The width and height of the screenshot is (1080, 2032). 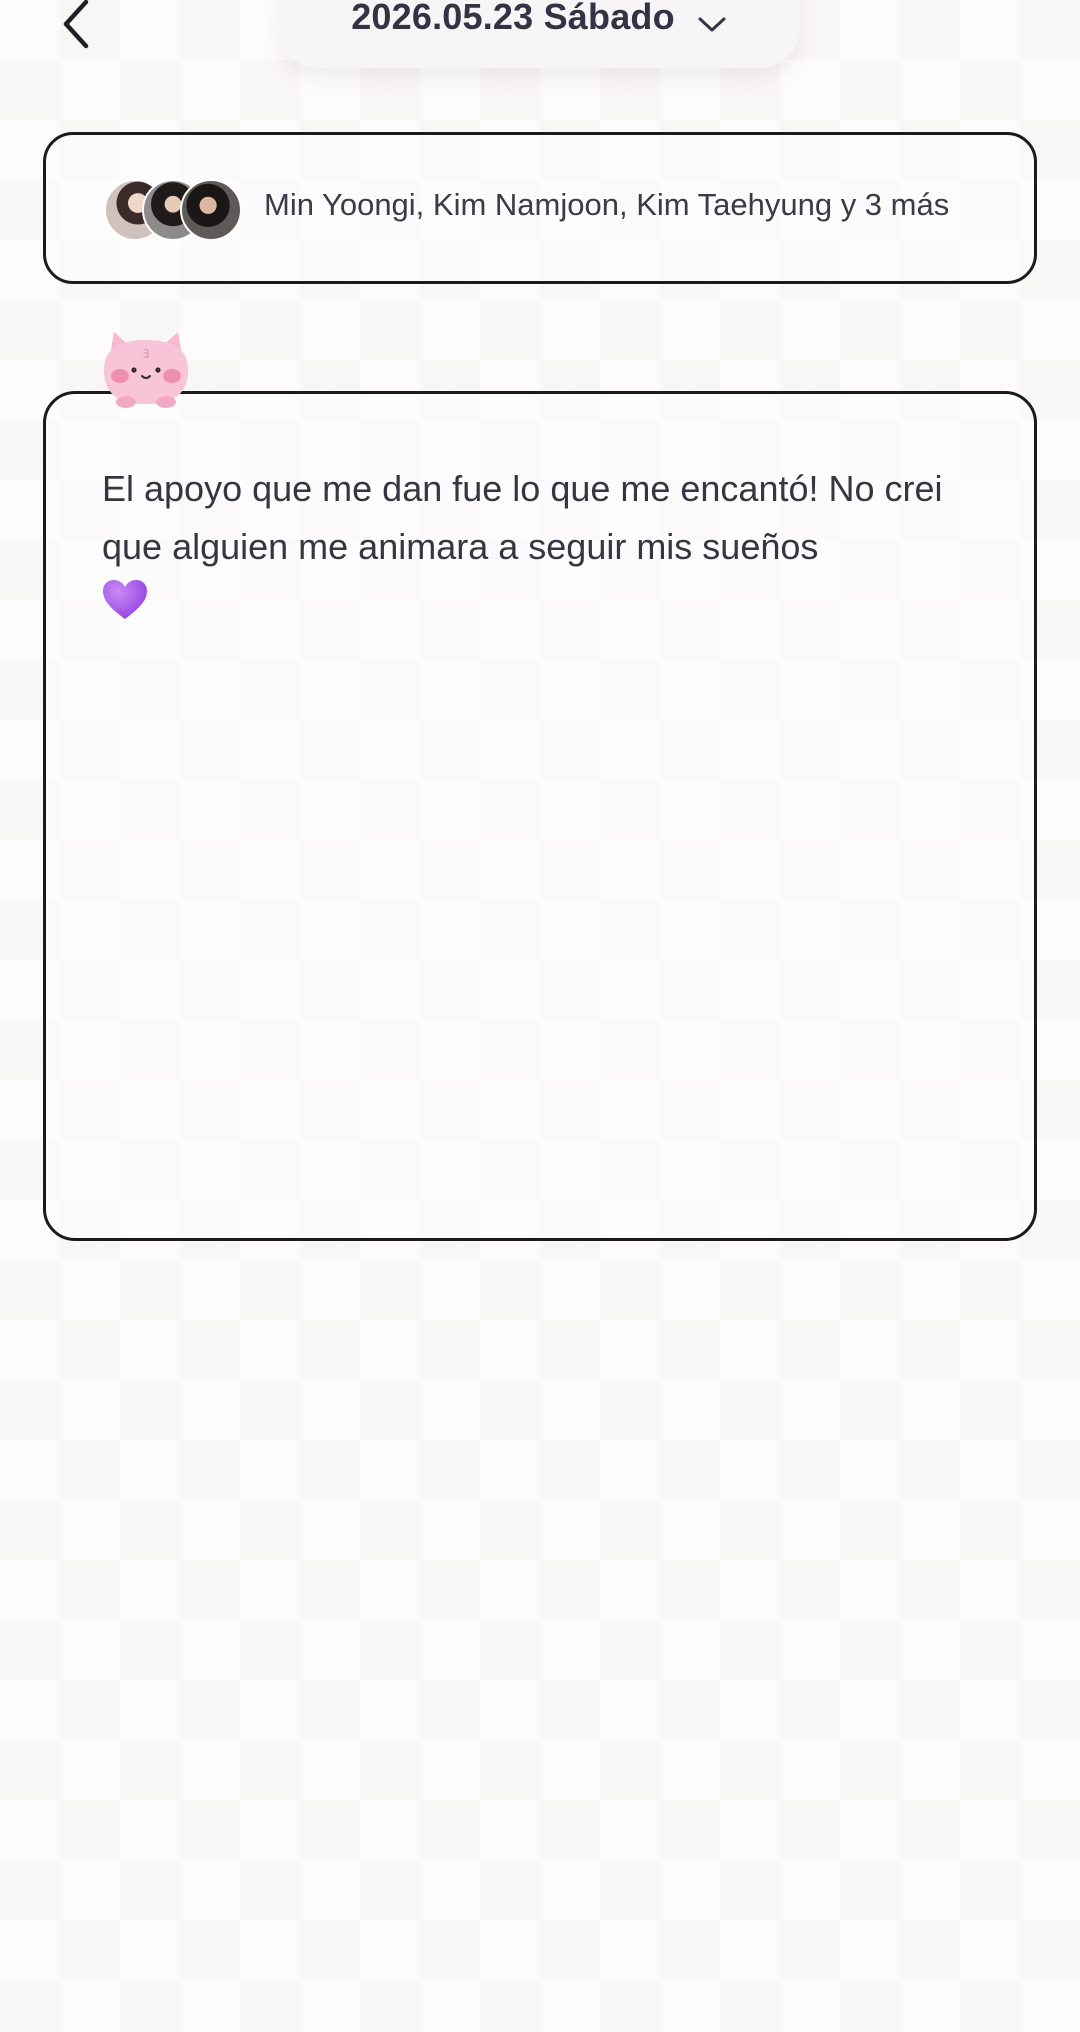 What do you see at coordinates (712, 25) in the screenshot?
I see `chevron-down-icon` at bounding box center [712, 25].